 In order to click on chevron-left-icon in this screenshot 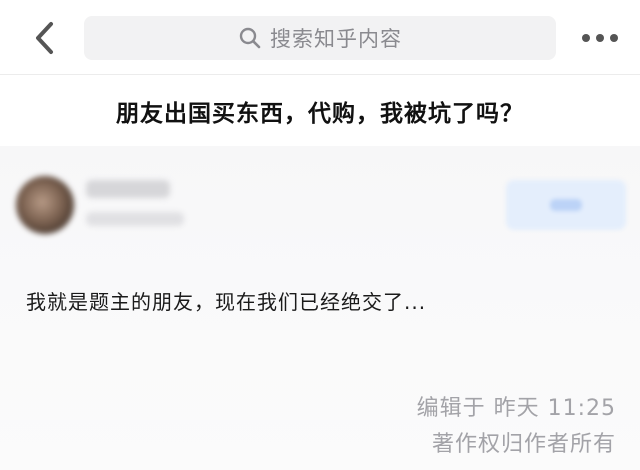, I will do `click(44, 38)`.